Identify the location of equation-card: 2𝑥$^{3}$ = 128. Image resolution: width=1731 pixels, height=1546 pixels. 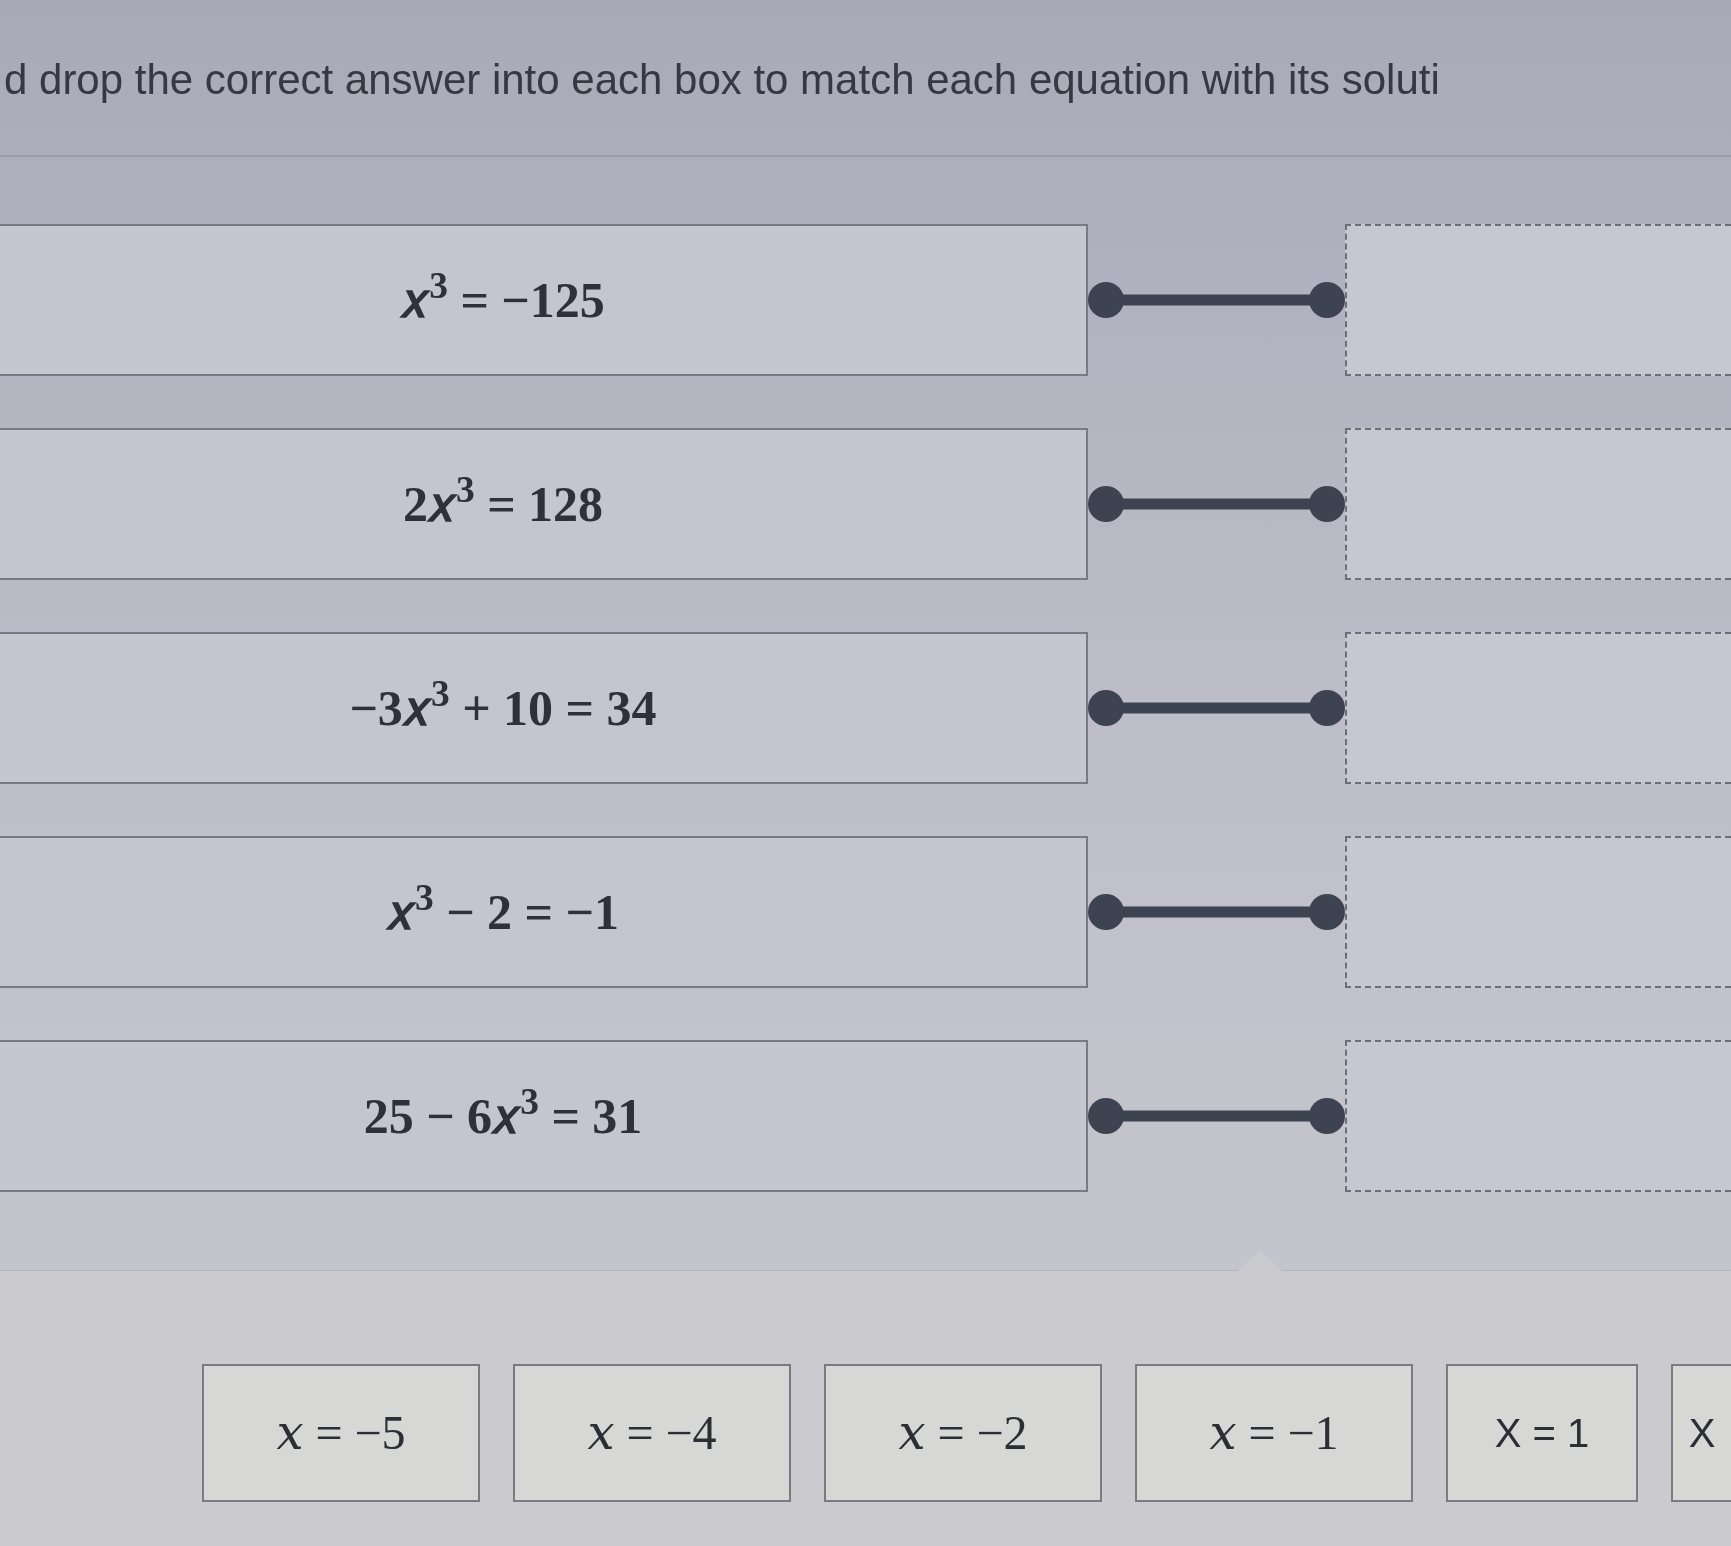
(544, 504).